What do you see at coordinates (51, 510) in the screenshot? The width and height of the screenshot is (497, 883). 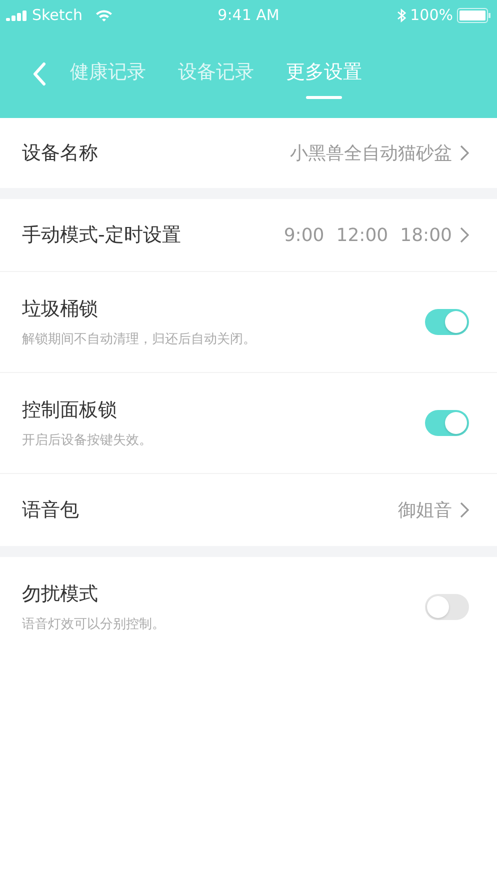 I see `setting-title: 语音包` at bounding box center [51, 510].